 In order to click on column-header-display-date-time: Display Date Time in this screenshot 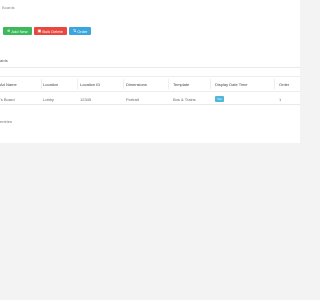, I will do `click(231, 84)`.